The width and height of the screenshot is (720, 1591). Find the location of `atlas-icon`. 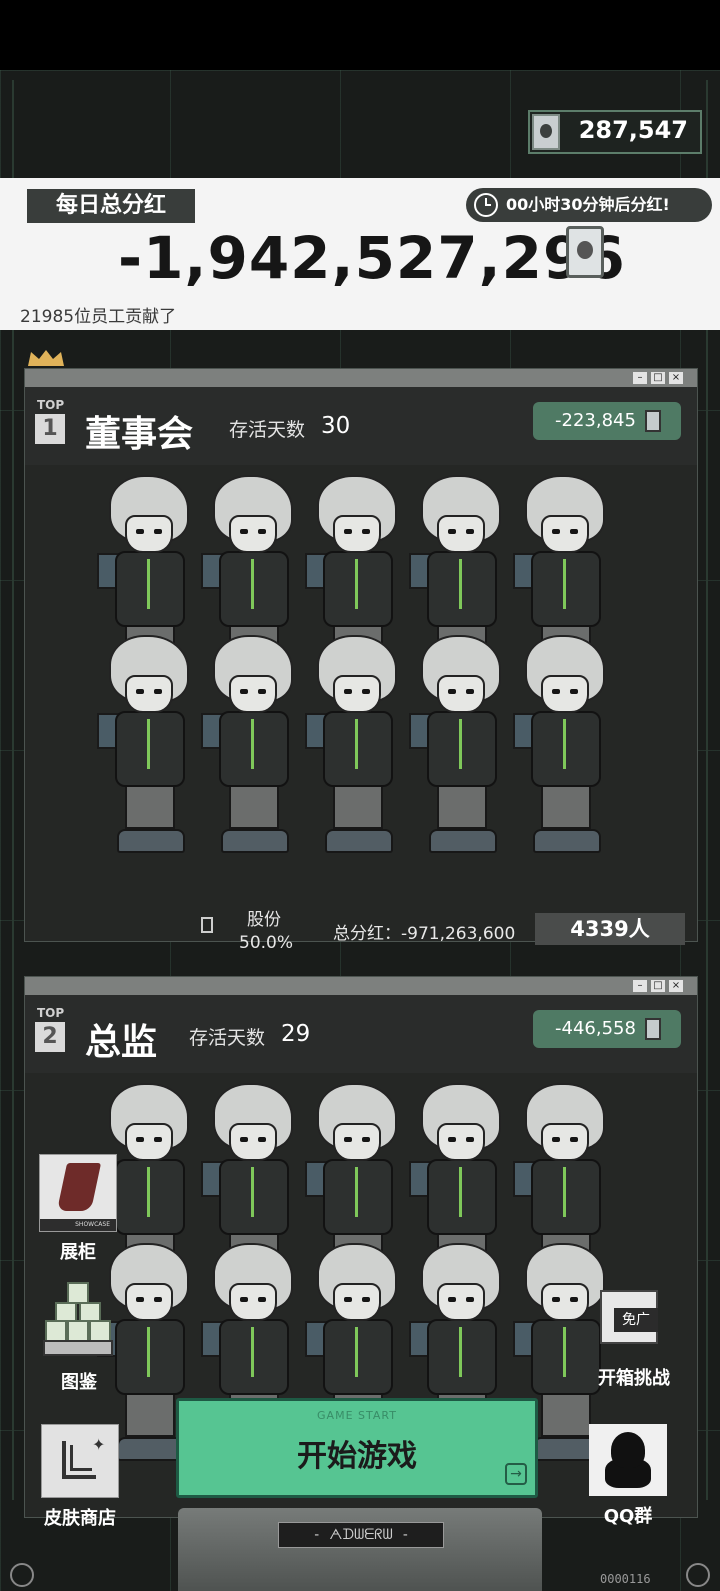

atlas-icon is located at coordinates (79, 1322).